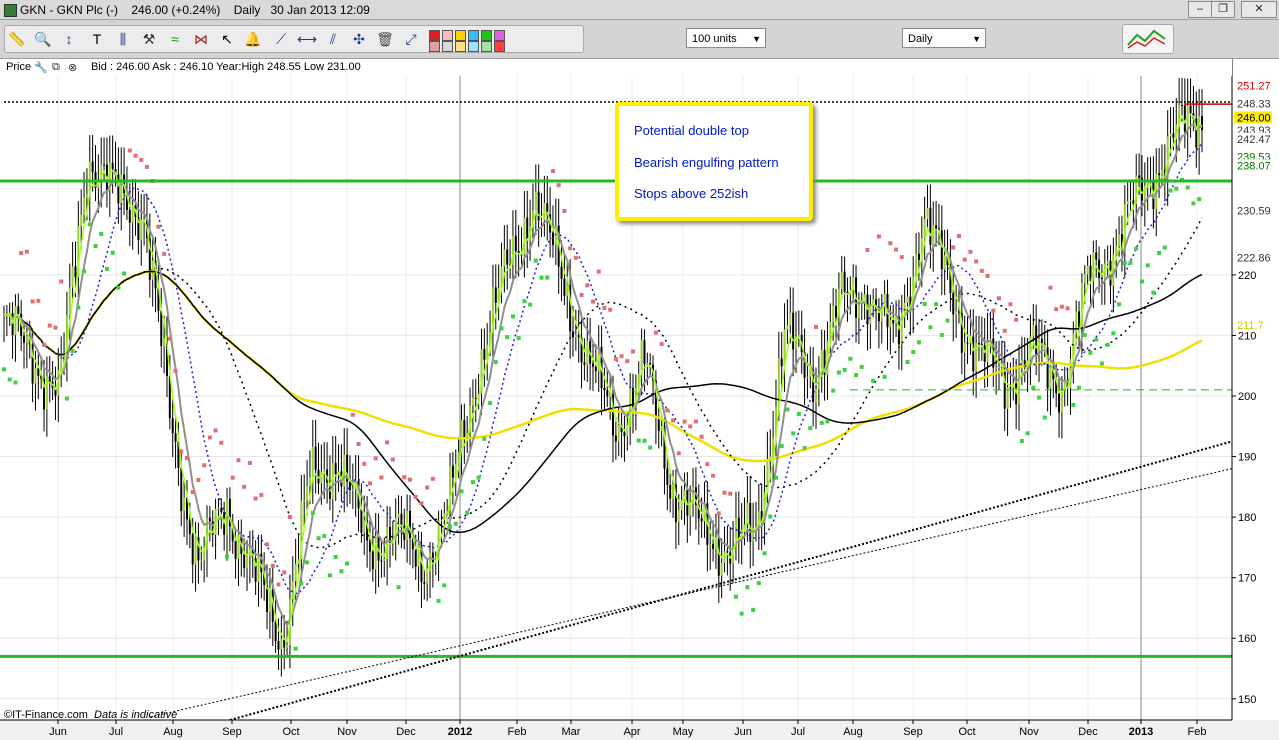 The image size is (1279, 740). I want to click on cursor-icon: ↖, so click(227, 39).